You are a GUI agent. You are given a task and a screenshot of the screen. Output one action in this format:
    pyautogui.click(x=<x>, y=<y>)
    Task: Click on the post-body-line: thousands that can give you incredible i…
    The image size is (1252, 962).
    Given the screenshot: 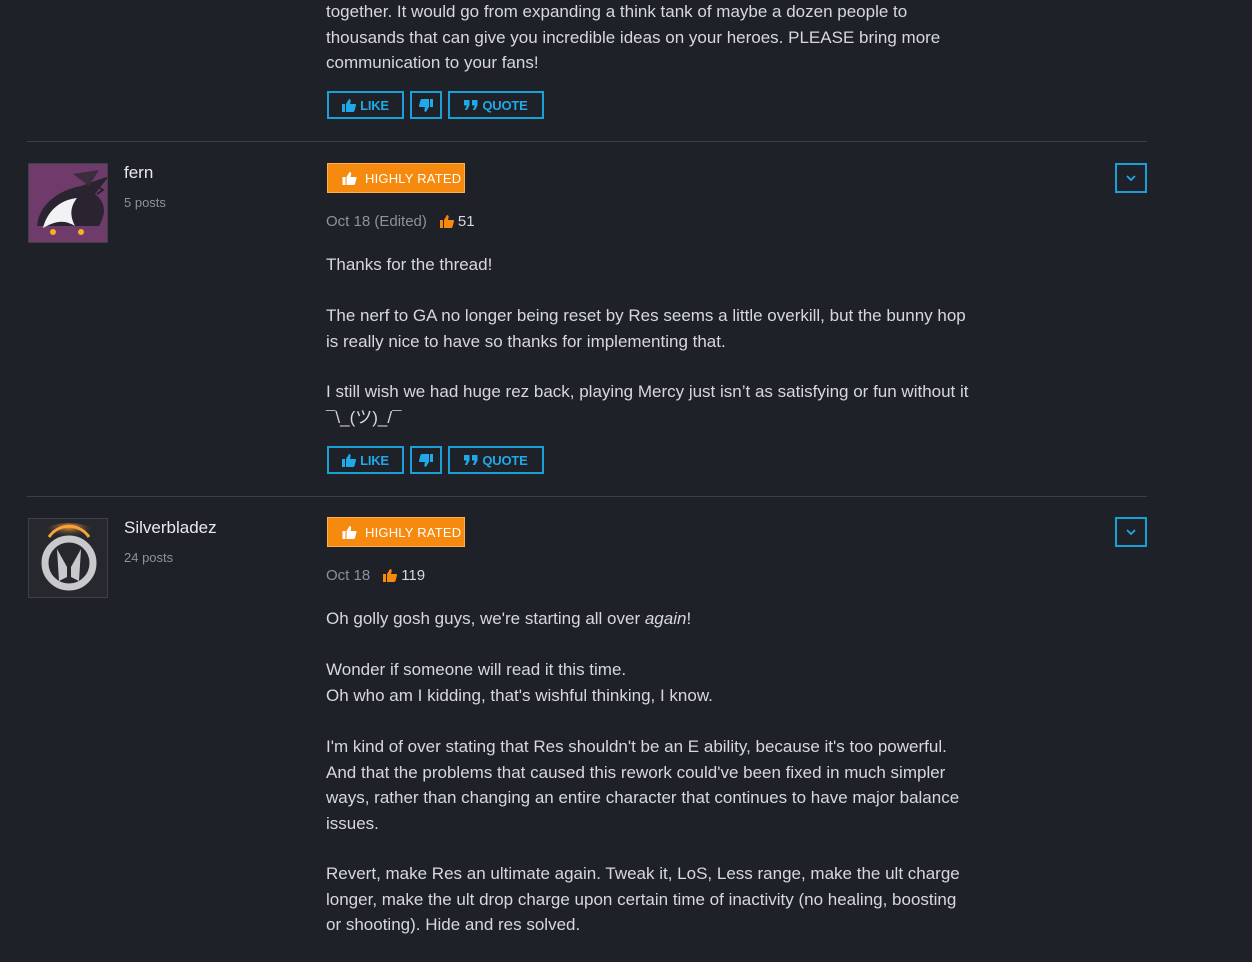 What is the action you would take?
    pyautogui.click(x=633, y=37)
    